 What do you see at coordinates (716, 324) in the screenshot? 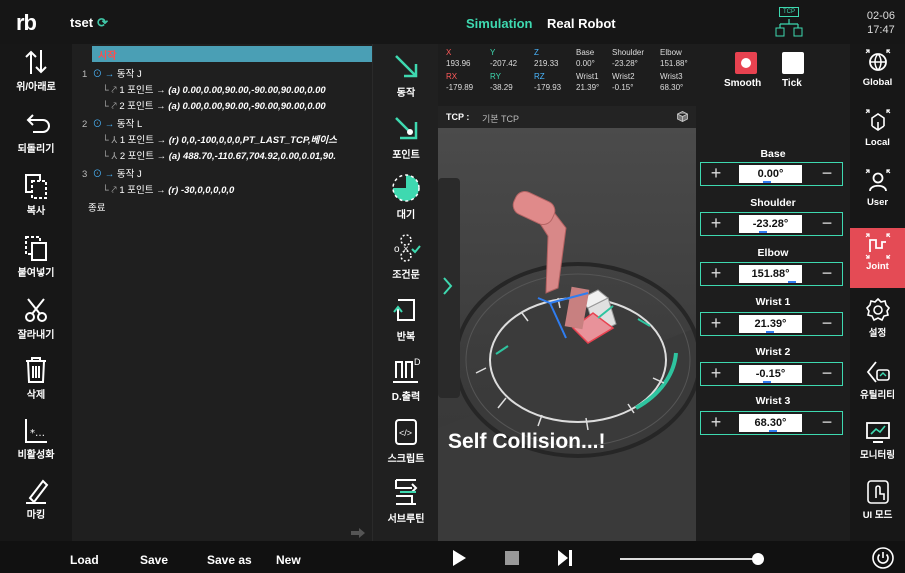
I see `wrist1-plus-button: +` at bounding box center [716, 324].